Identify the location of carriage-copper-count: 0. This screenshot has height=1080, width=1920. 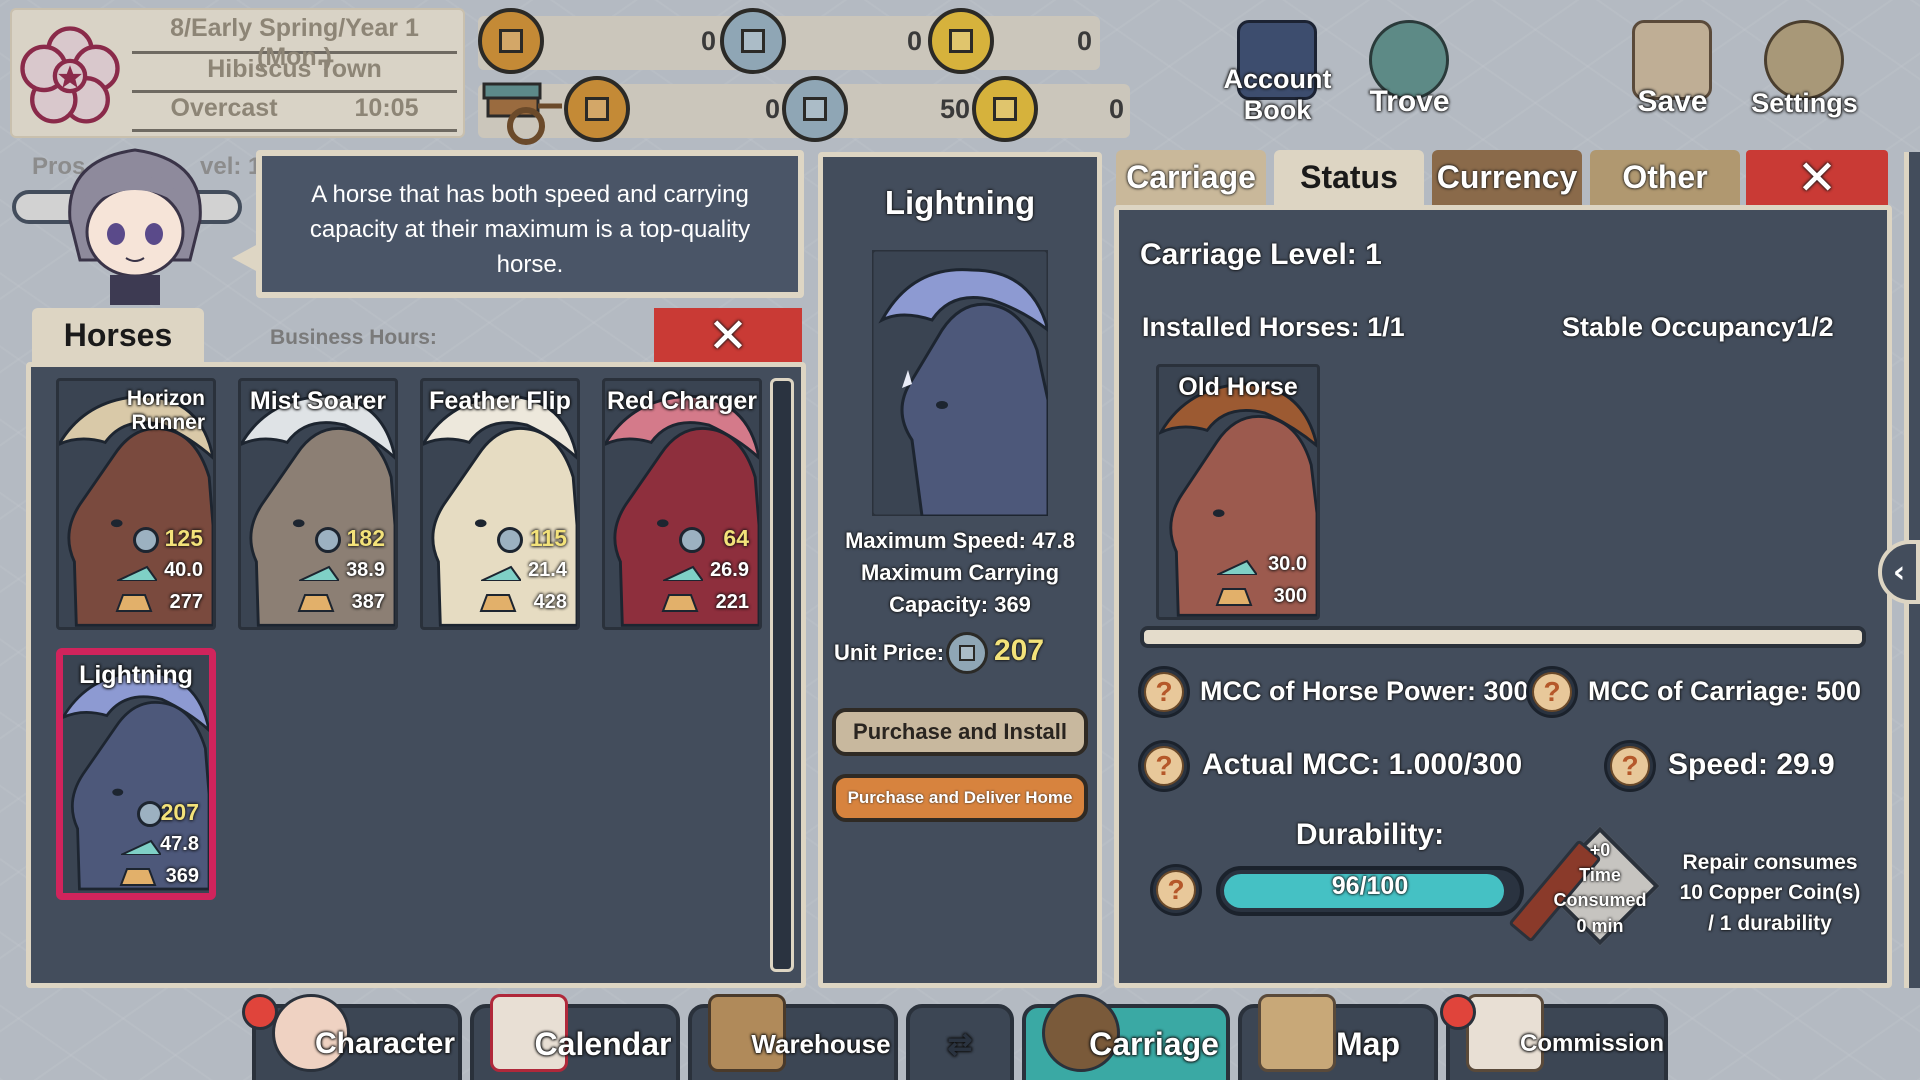
(772, 109).